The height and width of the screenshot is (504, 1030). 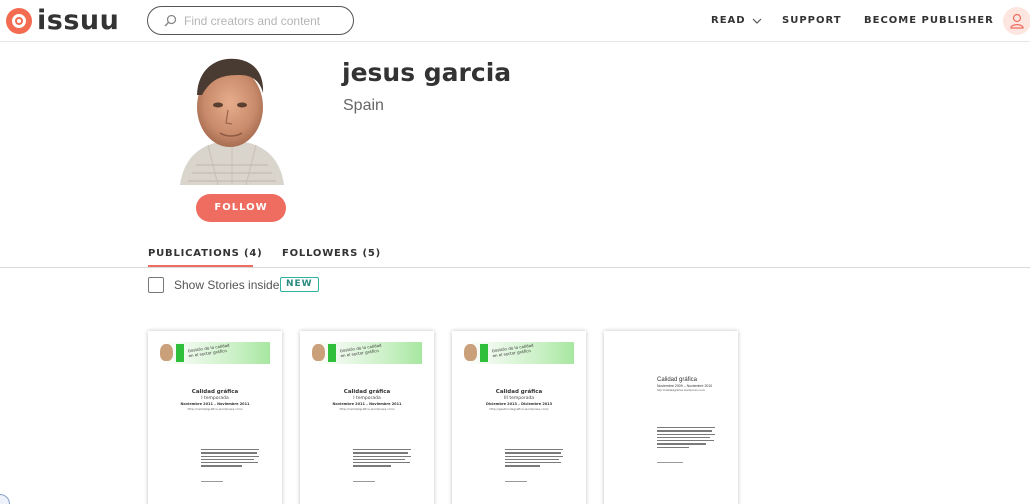 What do you see at coordinates (170, 20) in the screenshot?
I see `search-icon` at bounding box center [170, 20].